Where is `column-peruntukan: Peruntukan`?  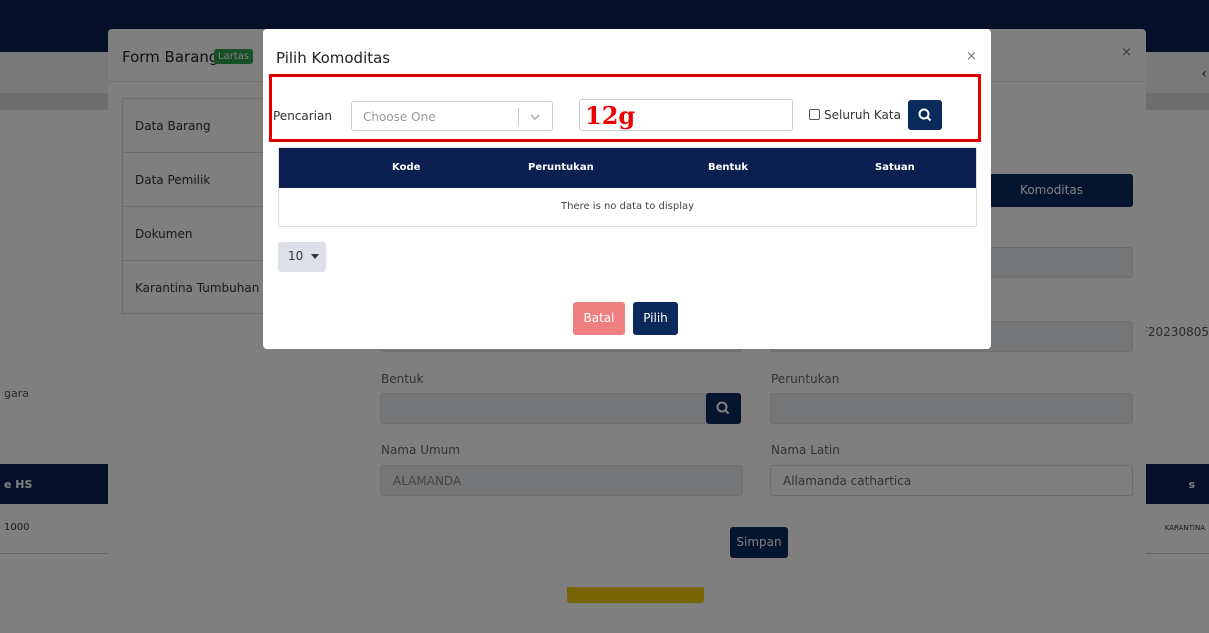
column-peruntukan: Peruntukan is located at coordinates (561, 167).